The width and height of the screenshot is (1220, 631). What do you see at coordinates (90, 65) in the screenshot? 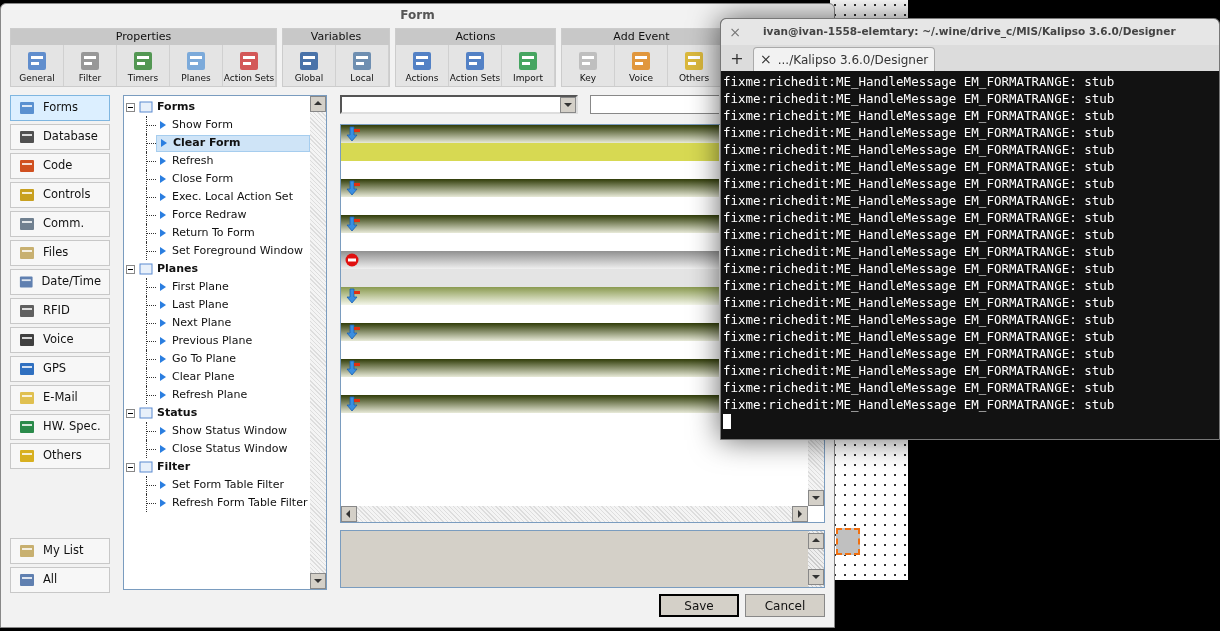
I see `toolbar-button: Filter` at bounding box center [90, 65].